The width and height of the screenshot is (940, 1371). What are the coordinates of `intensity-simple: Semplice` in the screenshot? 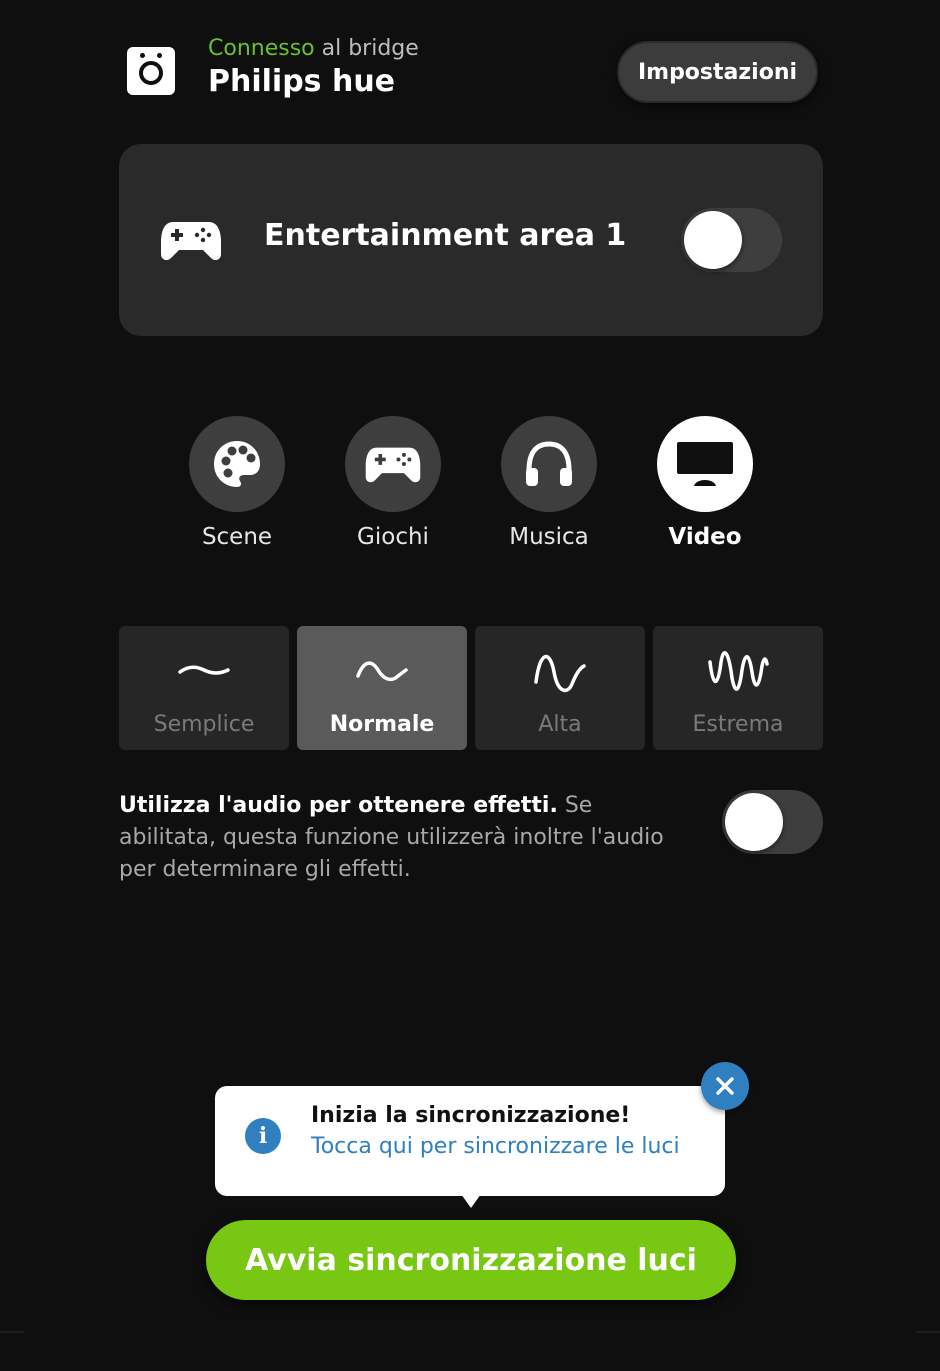 It's located at (204, 688).